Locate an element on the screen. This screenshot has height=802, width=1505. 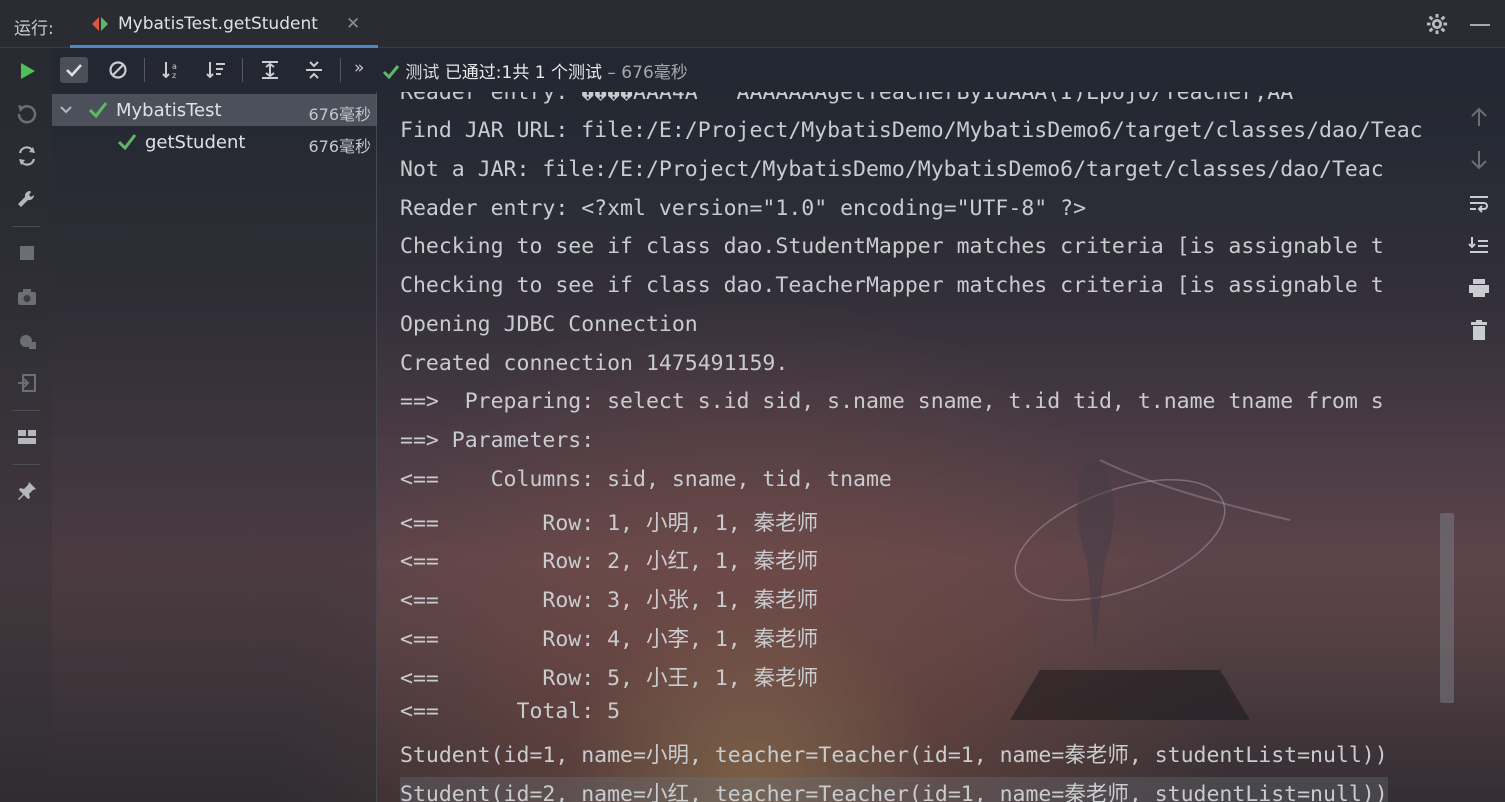
console-line: <== Row: 3, 小张, 1, 秦老师 is located at coordinates (609, 600).